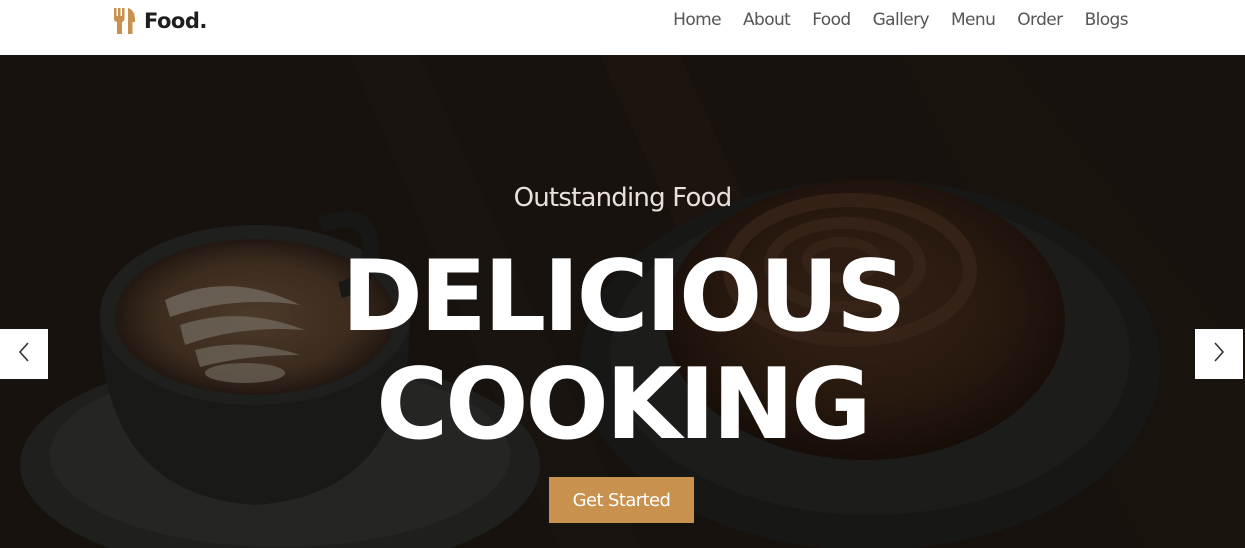 The width and height of the screenshot is (1245, 548). What do you see at coordinates (901, 20) in the screenshot?
I see `nav-item-gallery: Gallery` at bounding box center [901, 20].